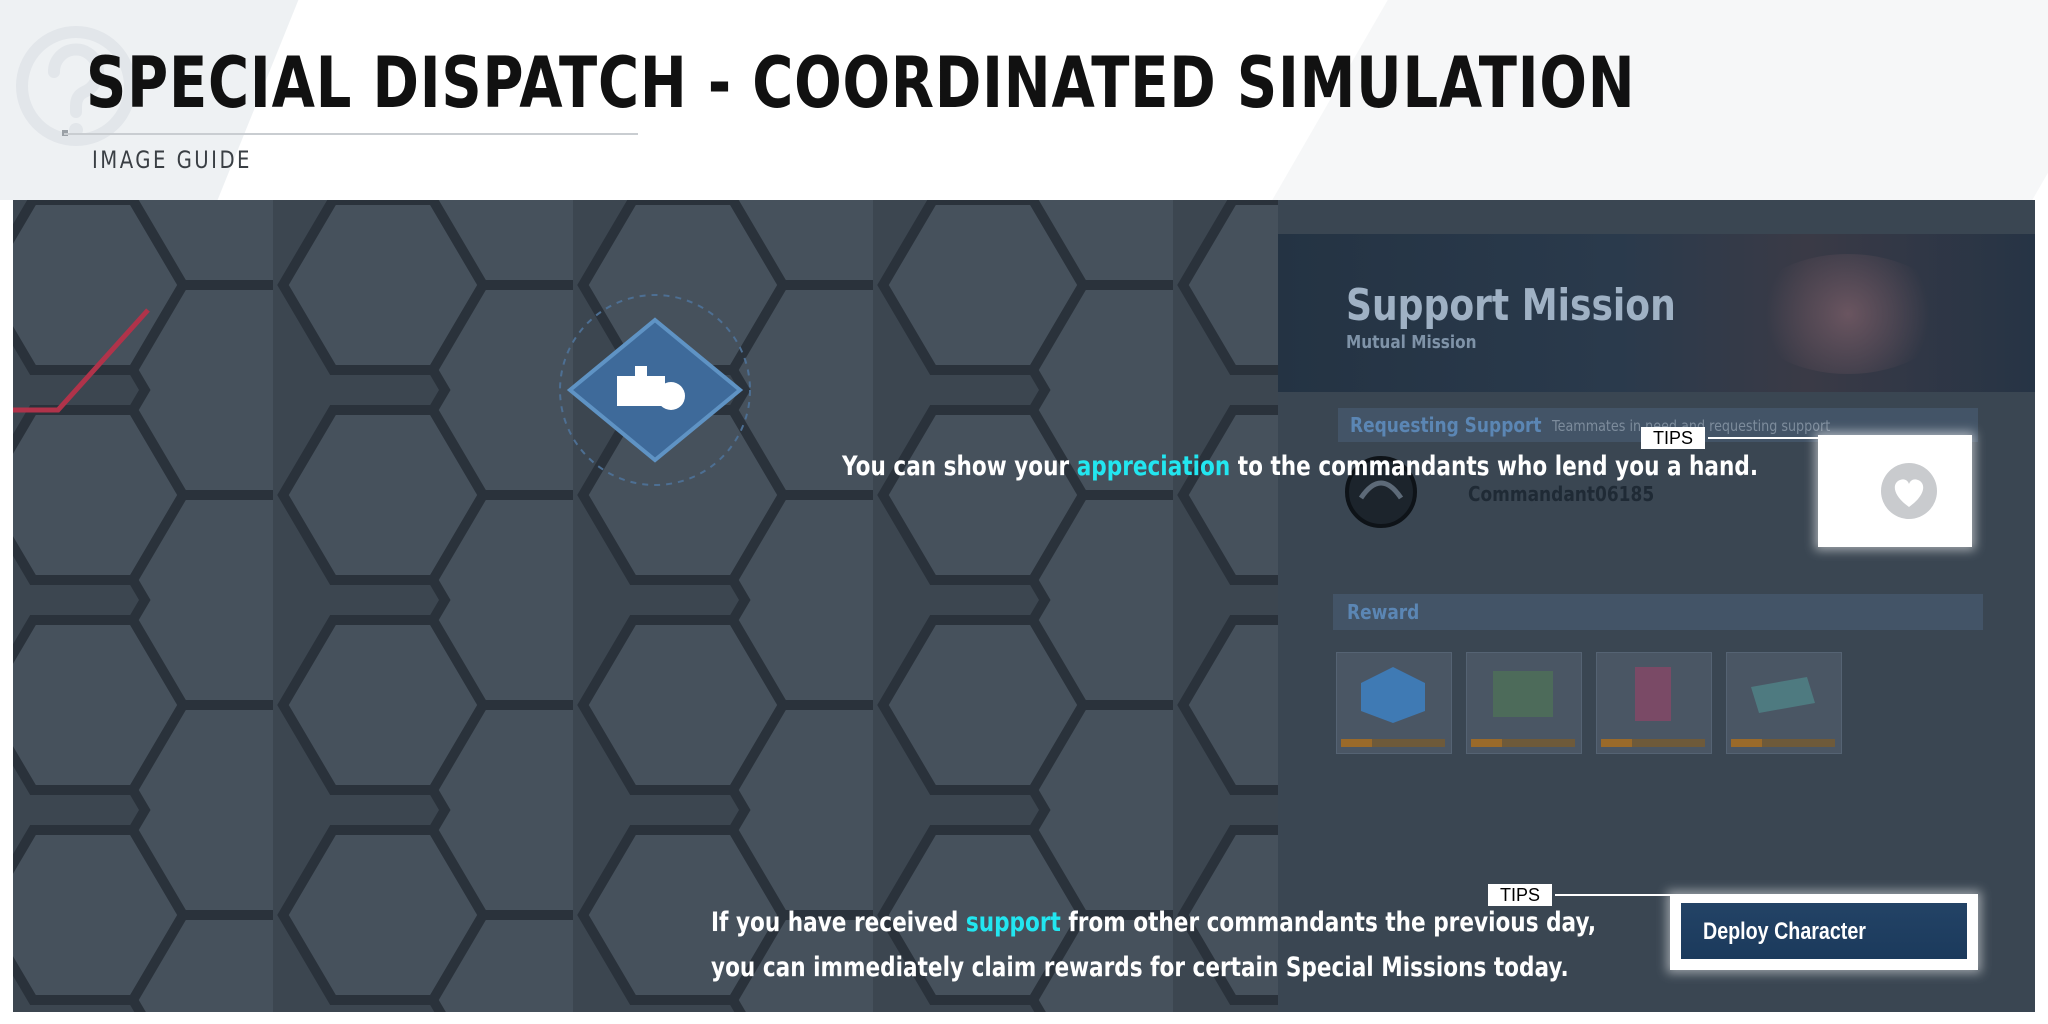 This screenshot has height=1024, width=2048. Describe the element at coordinates (1614, 895) in the screenshot. I see `tips-connector-support` at that location.